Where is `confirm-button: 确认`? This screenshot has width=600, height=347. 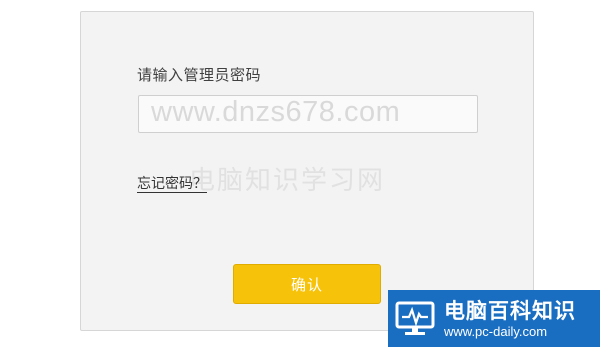
confirm-button: 确认 is located at coordinates (307, 284).